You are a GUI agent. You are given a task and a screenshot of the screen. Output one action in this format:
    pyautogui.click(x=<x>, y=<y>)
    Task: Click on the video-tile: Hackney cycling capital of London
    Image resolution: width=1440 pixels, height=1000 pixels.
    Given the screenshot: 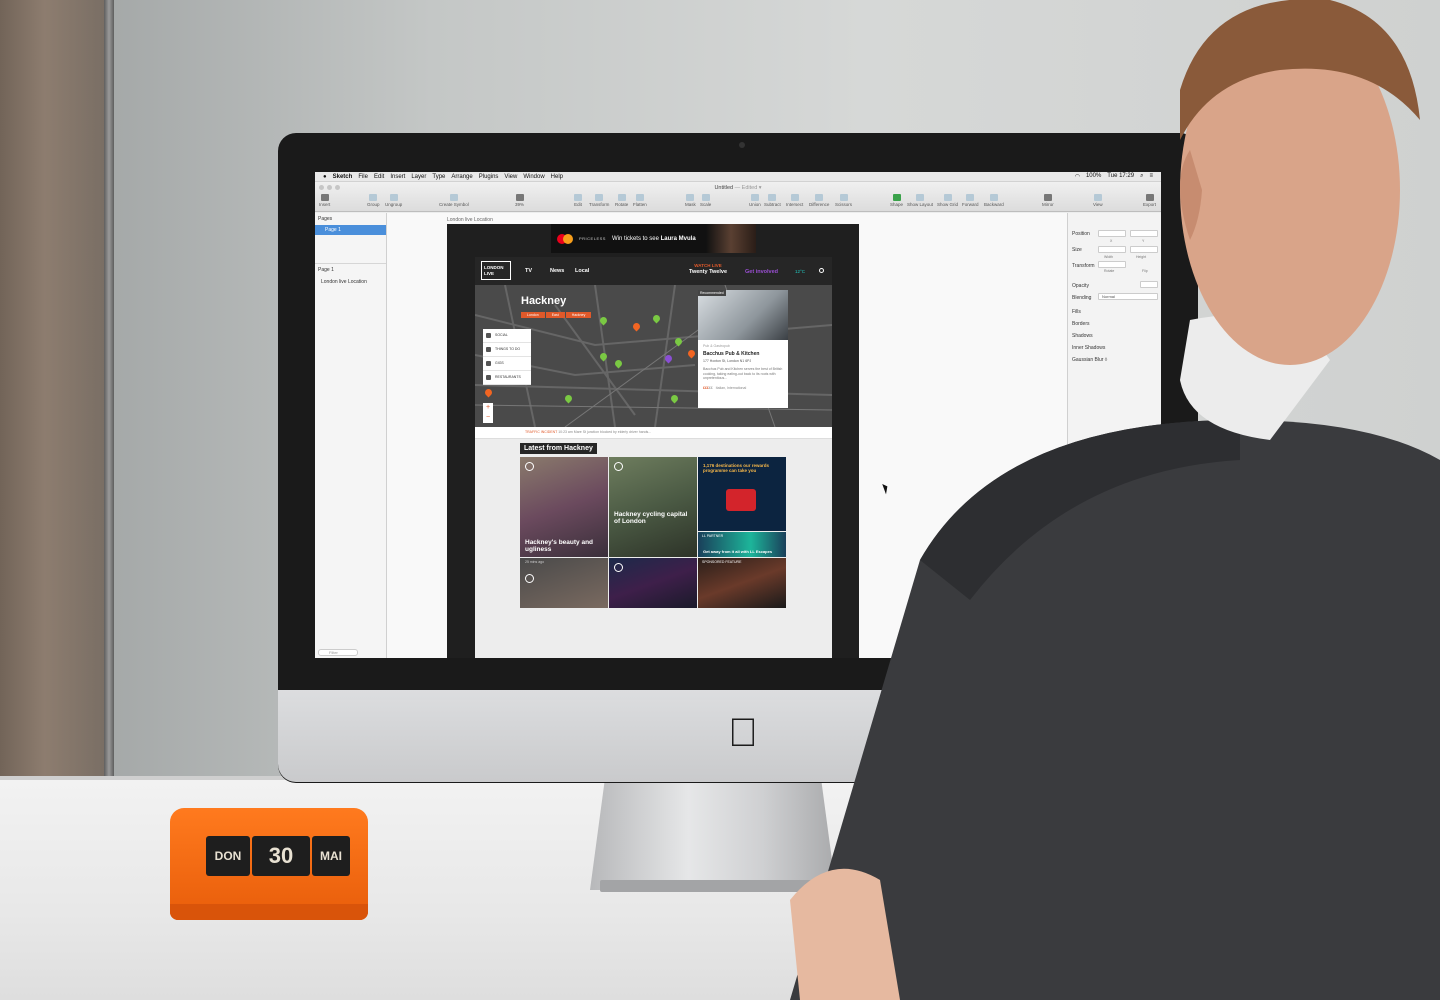 What is the action you would take?
    pyautogui.click(x=653, y=507)
    